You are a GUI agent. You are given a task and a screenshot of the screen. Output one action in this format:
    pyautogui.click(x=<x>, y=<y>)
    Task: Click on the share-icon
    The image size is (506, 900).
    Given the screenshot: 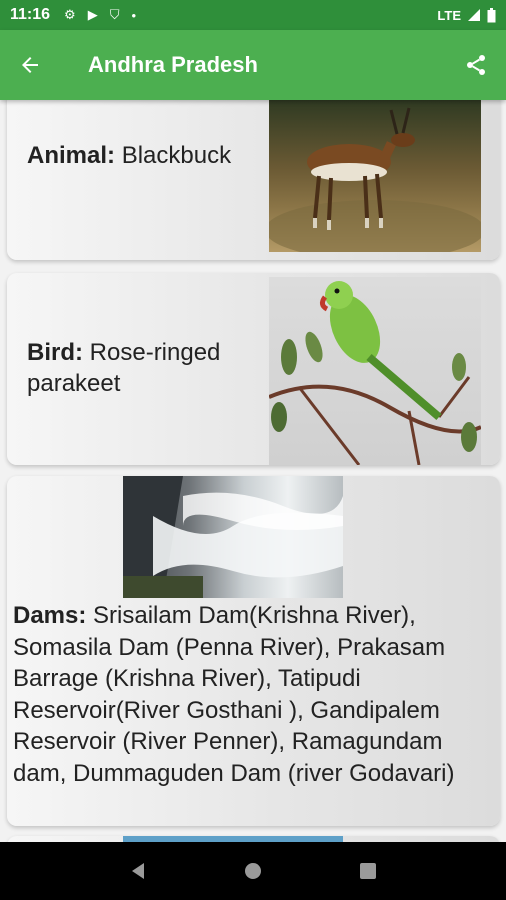 What is the action you would take?
    pyautogui.click(x=476, y=65)
    